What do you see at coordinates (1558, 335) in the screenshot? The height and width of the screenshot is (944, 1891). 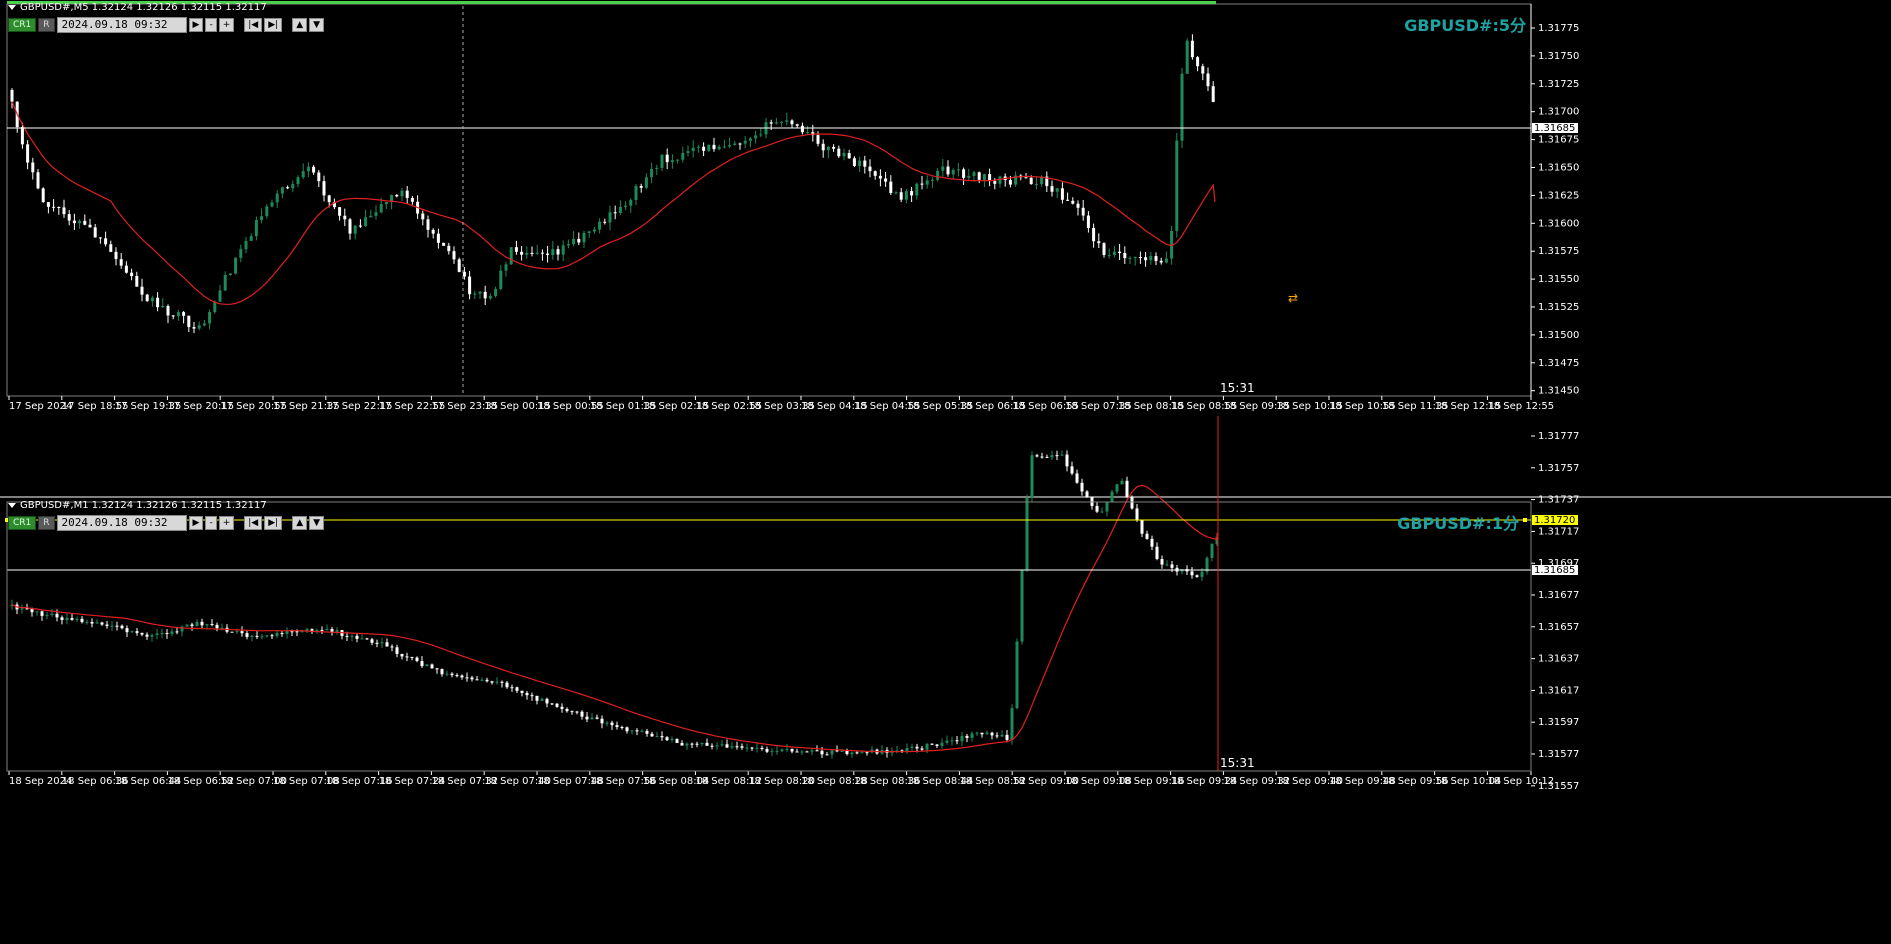 I see `y-tick-label: 1.31500` at bounding box center [1558, 335].